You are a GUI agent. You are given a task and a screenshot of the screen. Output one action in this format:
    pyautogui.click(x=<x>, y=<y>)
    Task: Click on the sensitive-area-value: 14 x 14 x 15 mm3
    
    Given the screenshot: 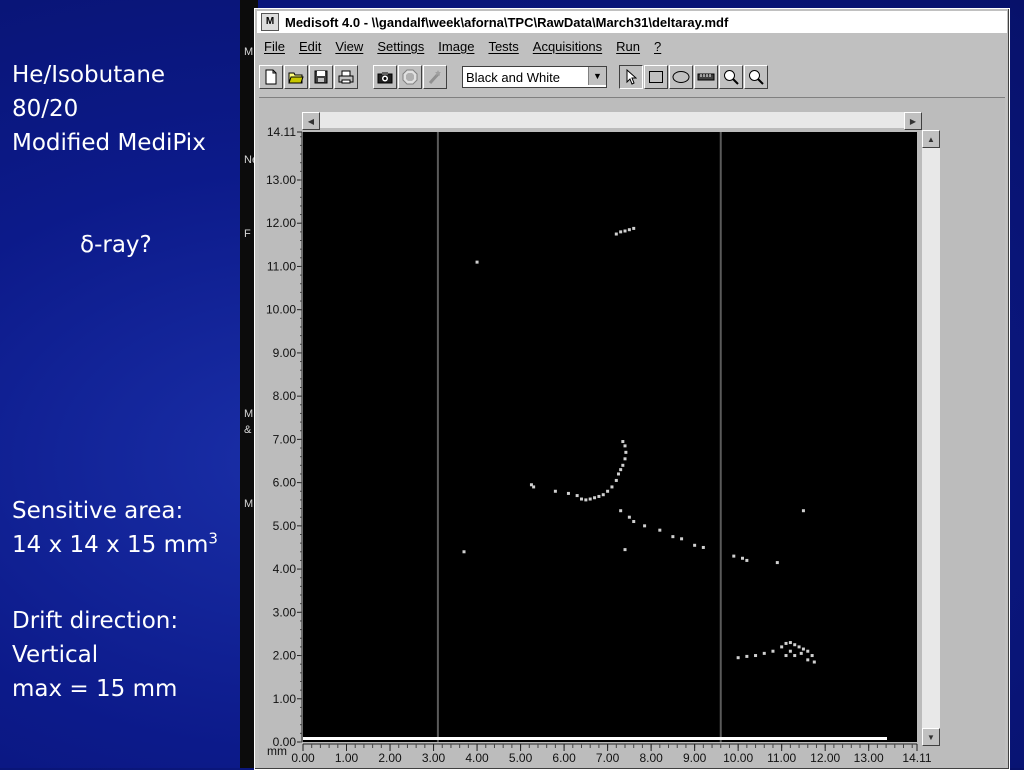 What is the action you would take?
    pyautogui.click(x=115, y=545)
    